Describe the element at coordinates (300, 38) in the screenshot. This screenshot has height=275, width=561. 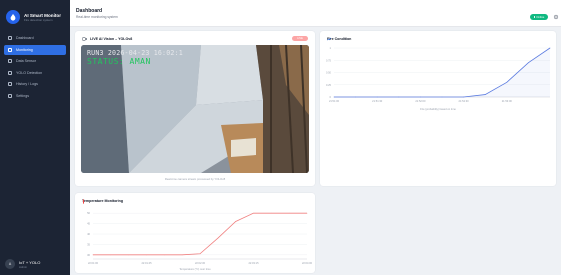
I see `live-badge: LIVE` at that location.